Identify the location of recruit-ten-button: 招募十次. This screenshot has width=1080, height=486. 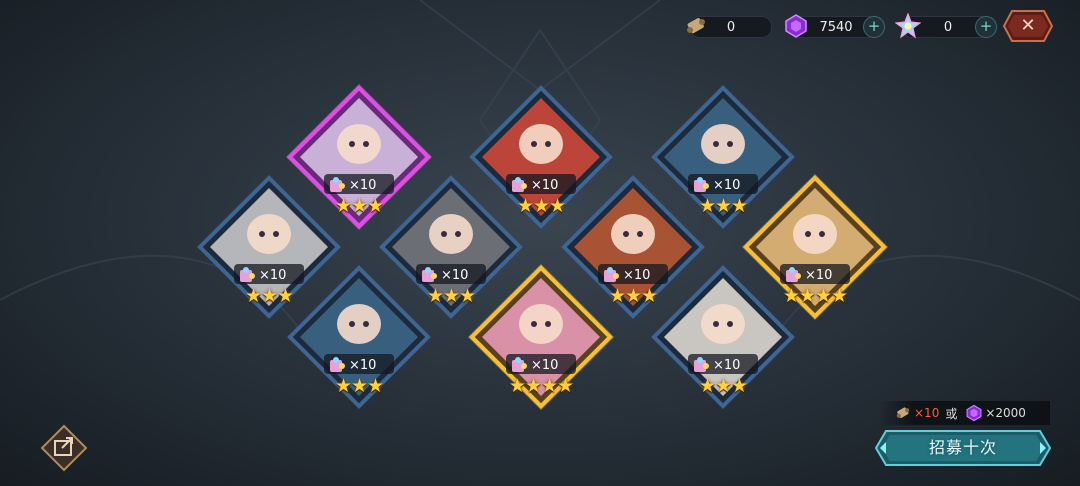
(963, 448).